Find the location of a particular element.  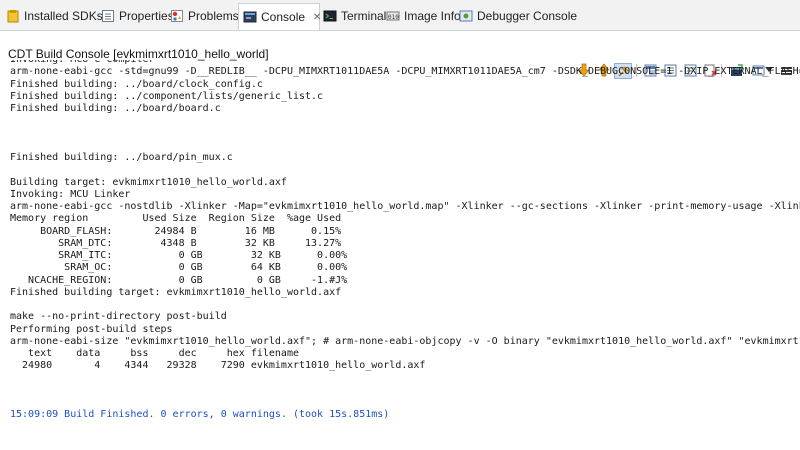

console-icon is located at coordinates (250, 17).